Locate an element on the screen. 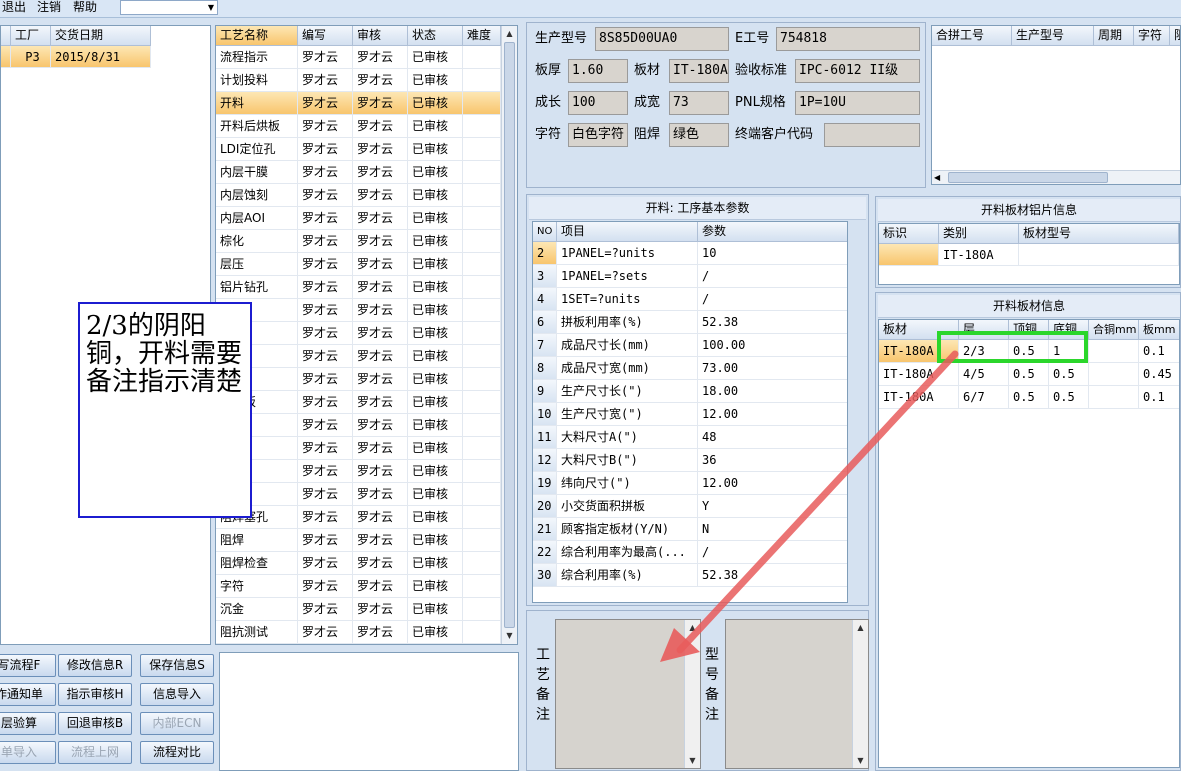 The width and height of the screenshot is (1181, 771). arrow-shaft is located at coordinates (817, 502).